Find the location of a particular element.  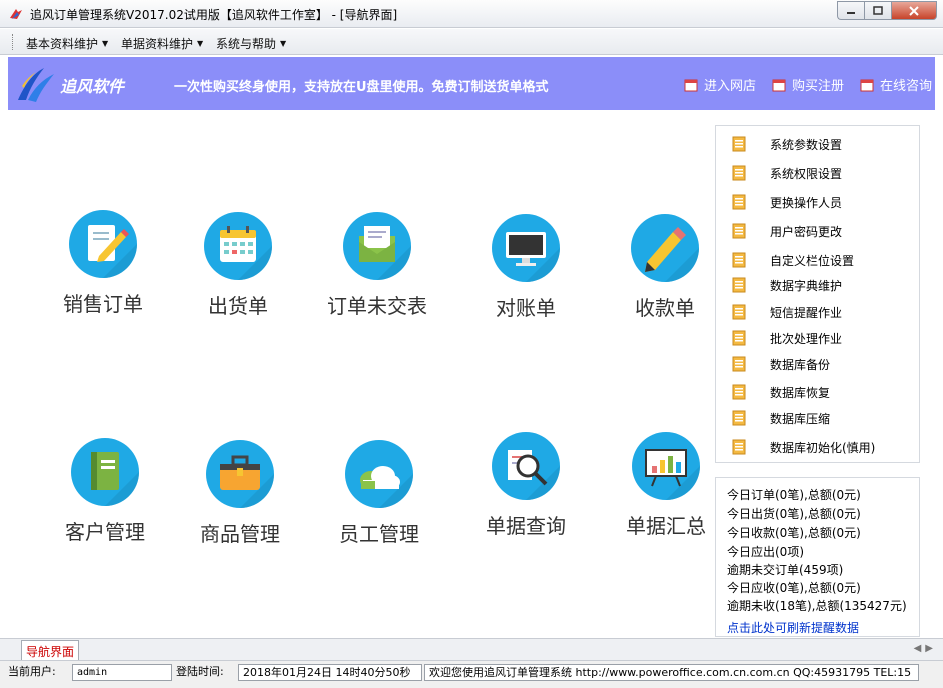

company-logo is located at coordinates (36, 85).